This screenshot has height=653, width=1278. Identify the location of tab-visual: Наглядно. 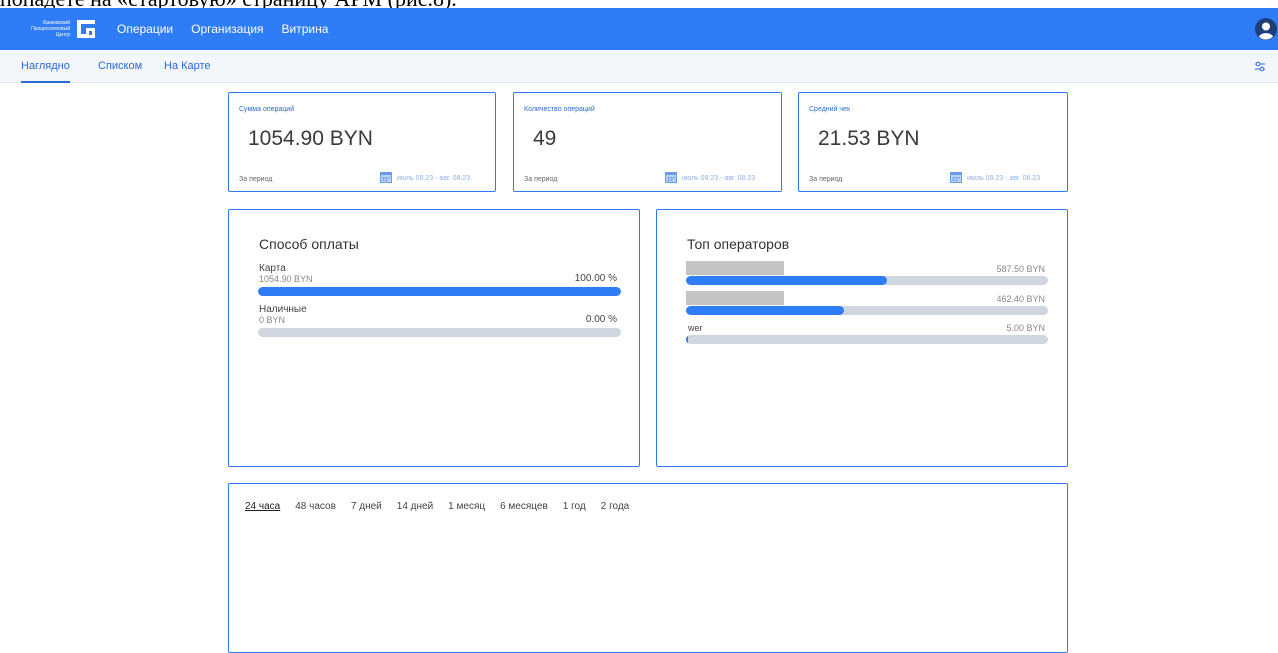
(45, 66).